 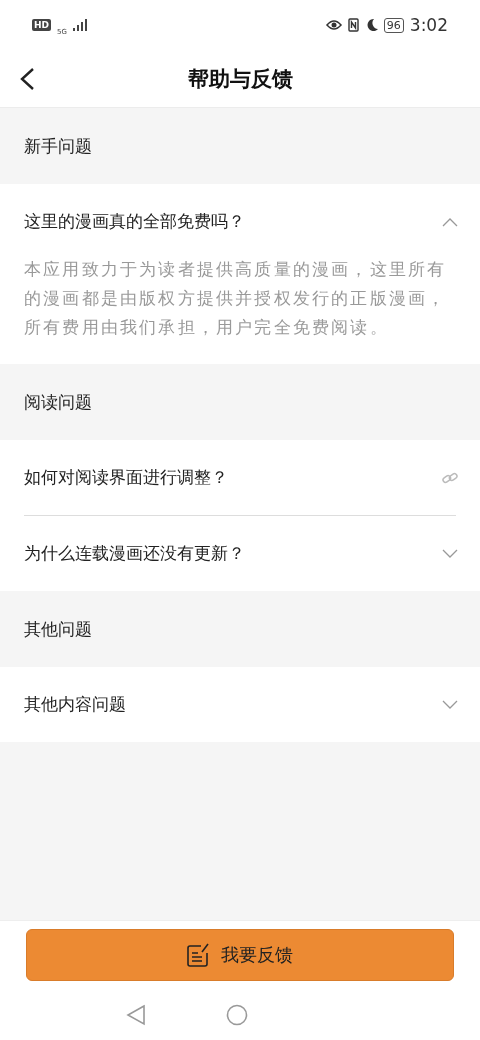 I want to click on question-item: 这里的漫画真的全部免费吗？, so click(x=240, y=221).